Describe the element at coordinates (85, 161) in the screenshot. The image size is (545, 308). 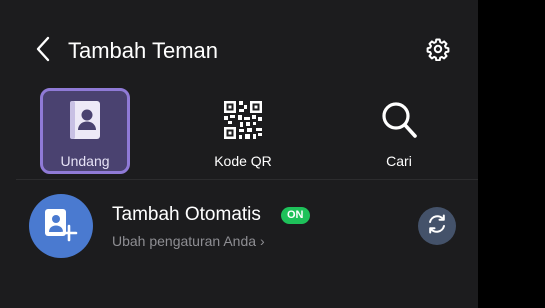
I see `invite-label: Undang` at that location.